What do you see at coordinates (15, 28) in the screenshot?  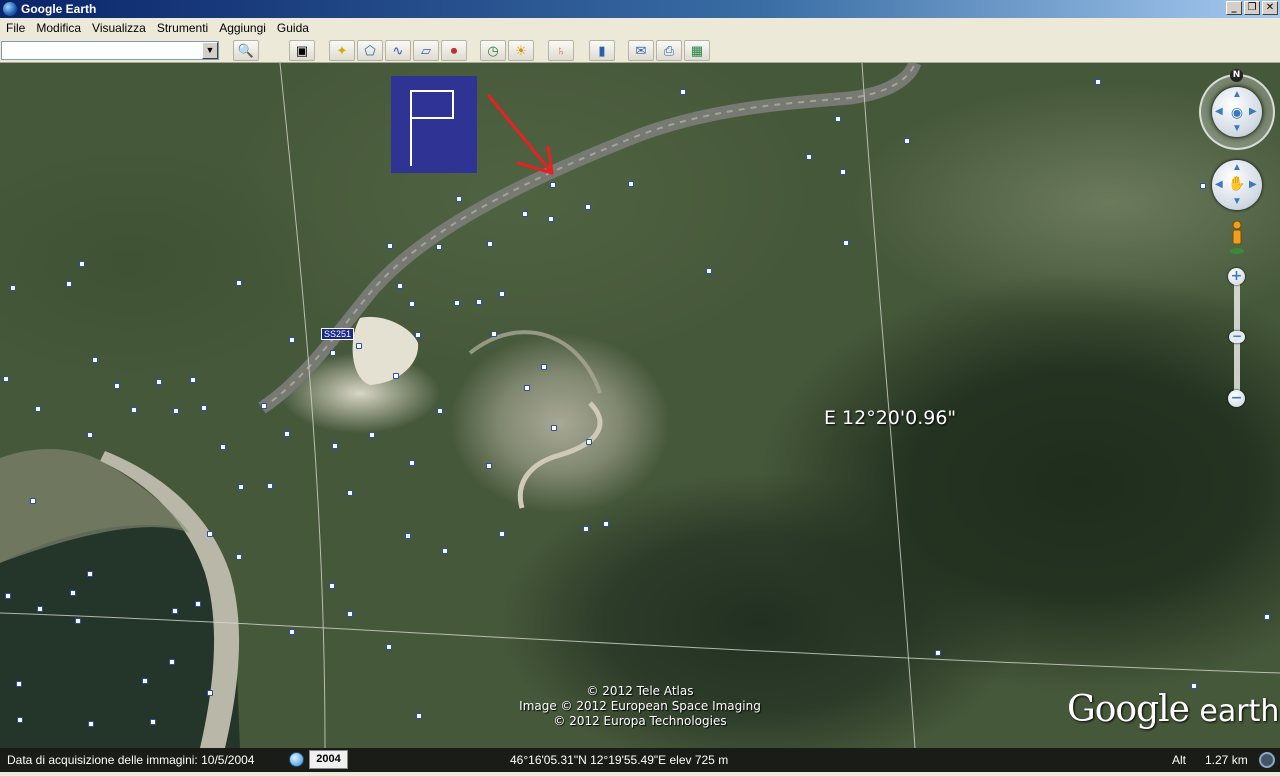 I see `menu-file: File` at bounding box center [15, 28].